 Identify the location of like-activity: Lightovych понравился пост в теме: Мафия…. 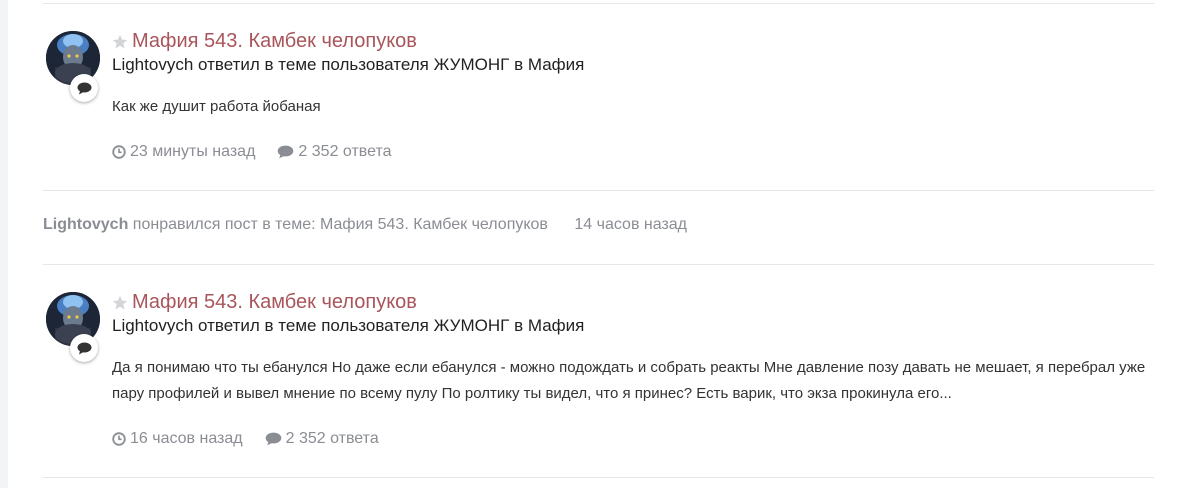
(365, 225).